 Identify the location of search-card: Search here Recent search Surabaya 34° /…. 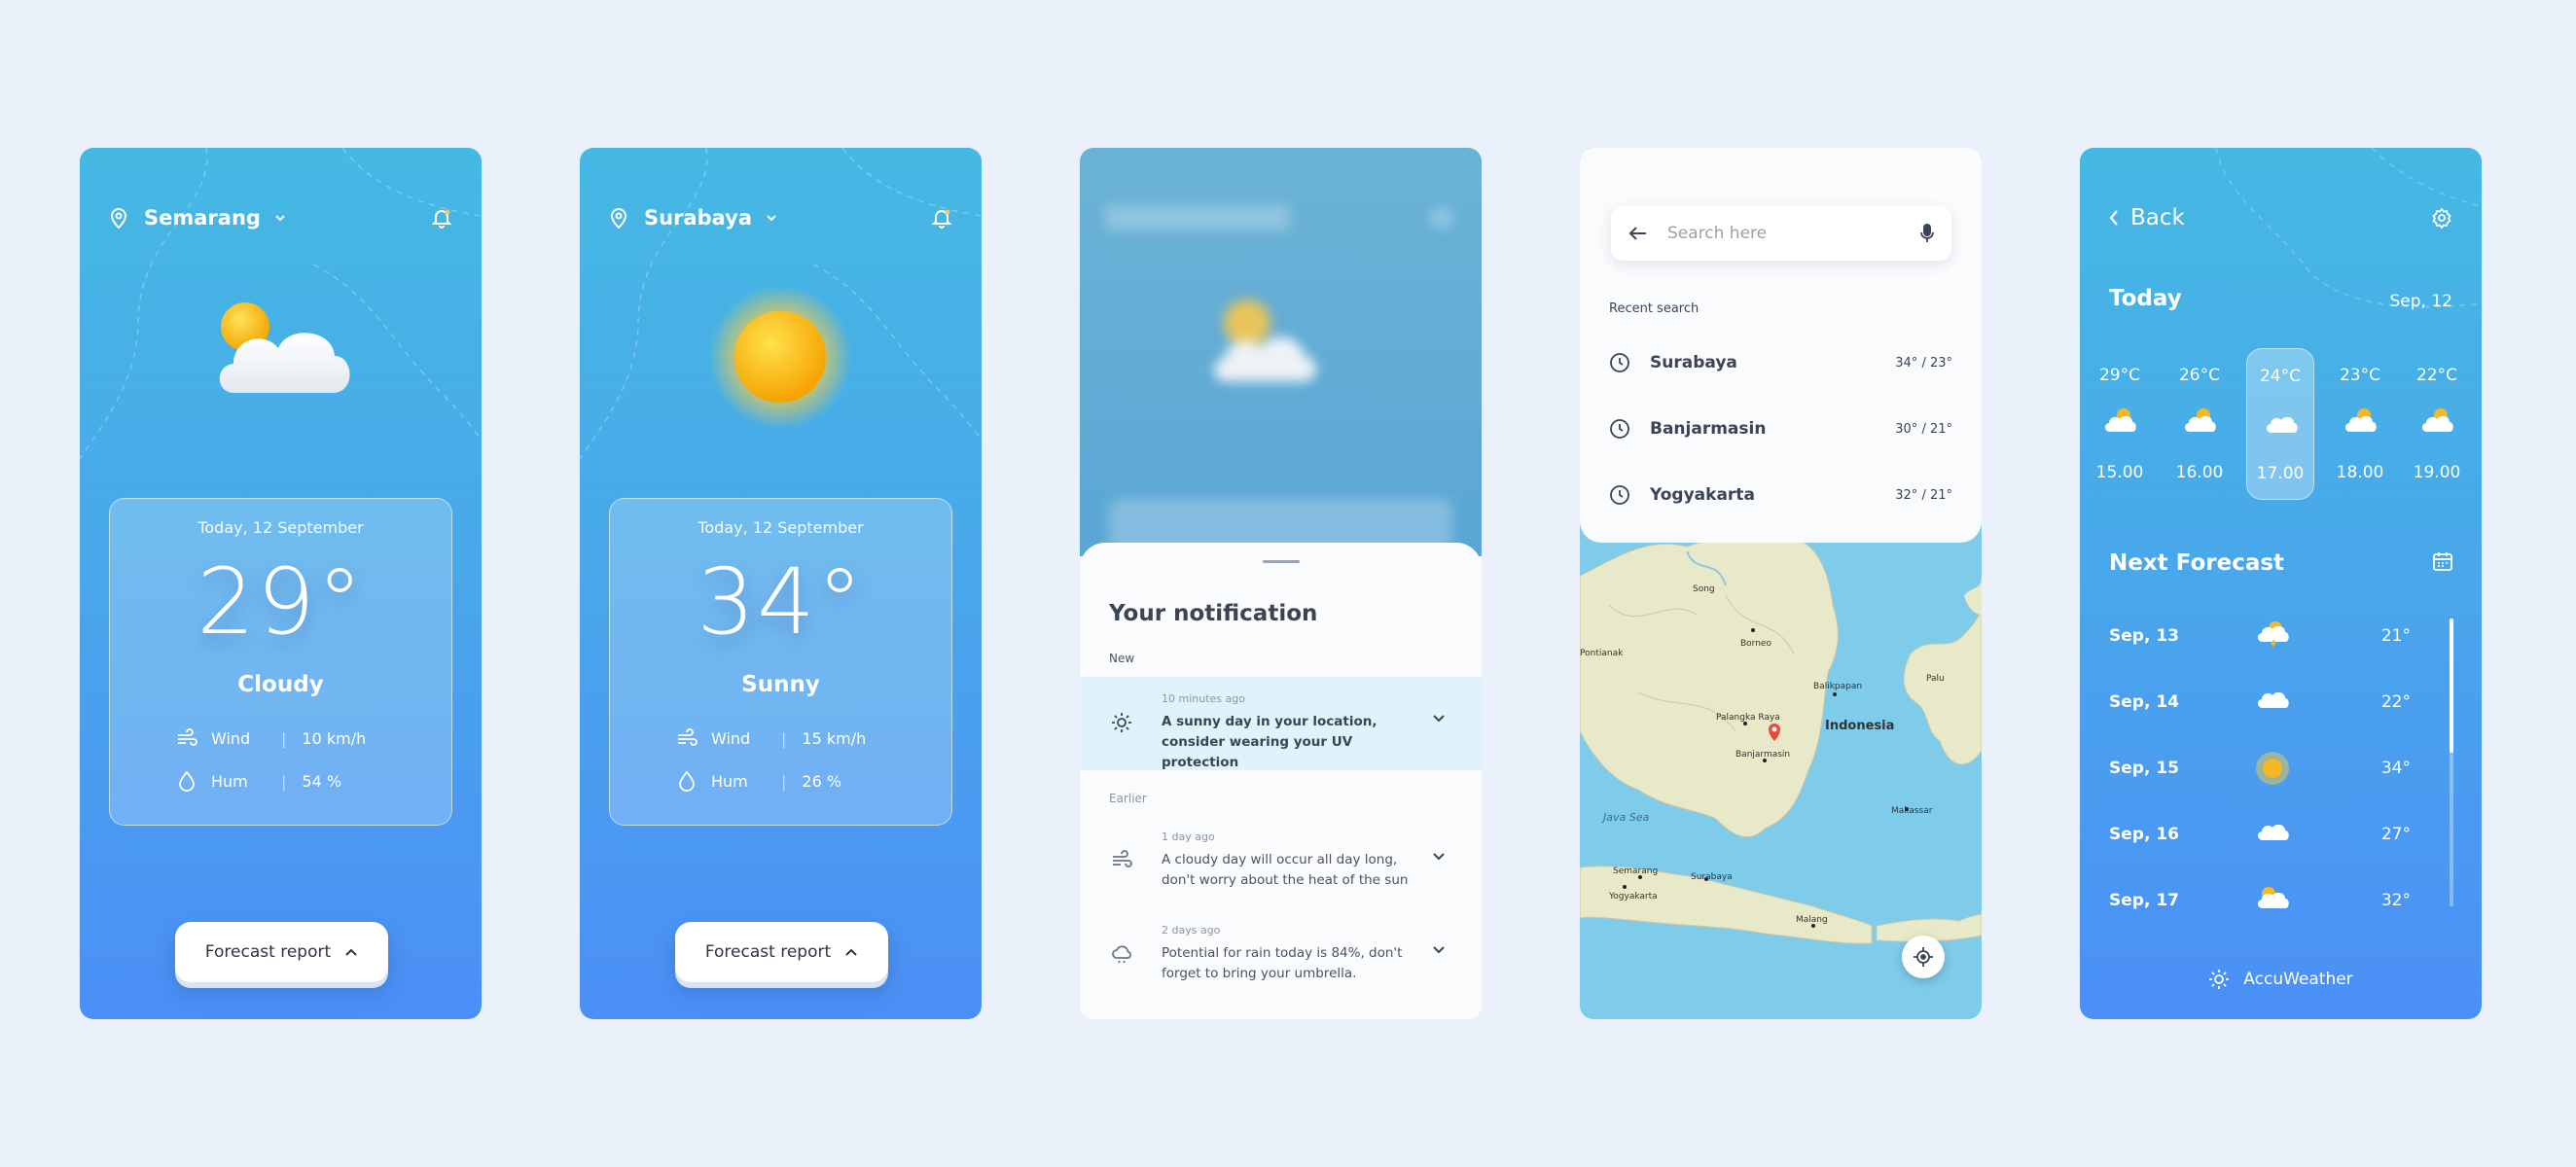
(1781, 345).